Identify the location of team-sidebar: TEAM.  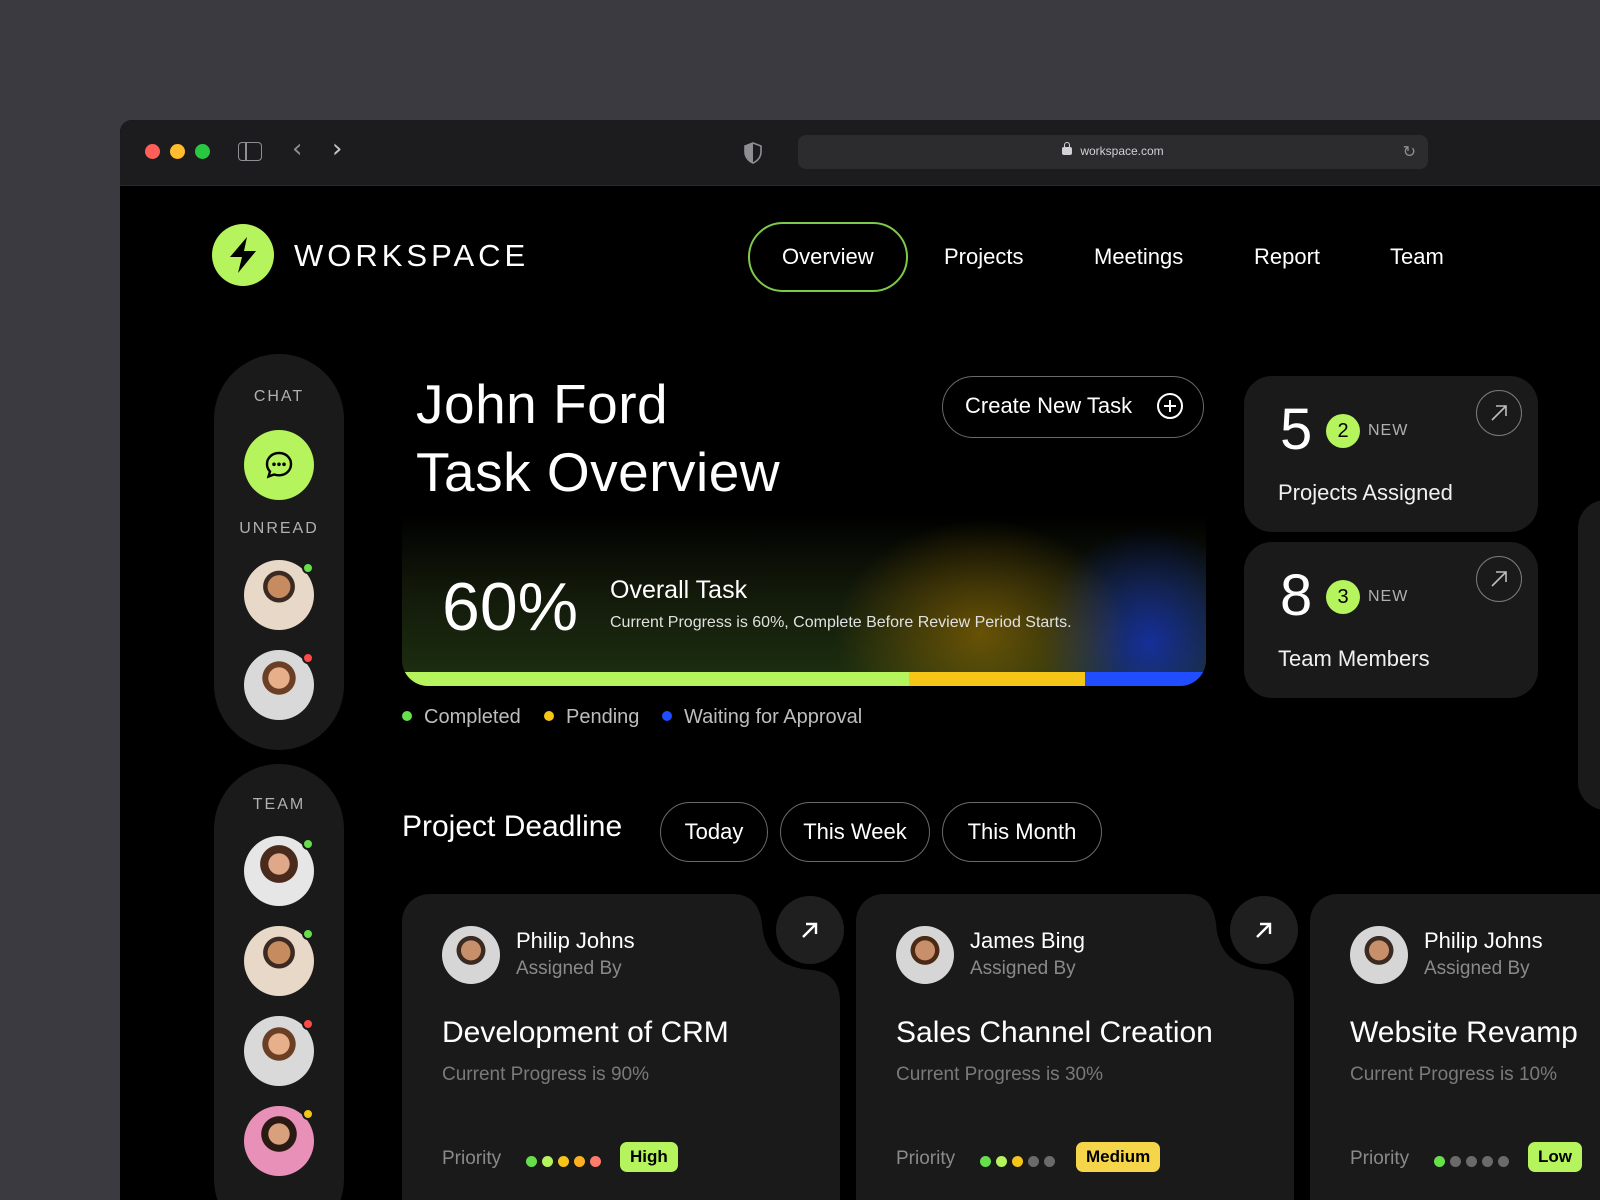
(279, 982).